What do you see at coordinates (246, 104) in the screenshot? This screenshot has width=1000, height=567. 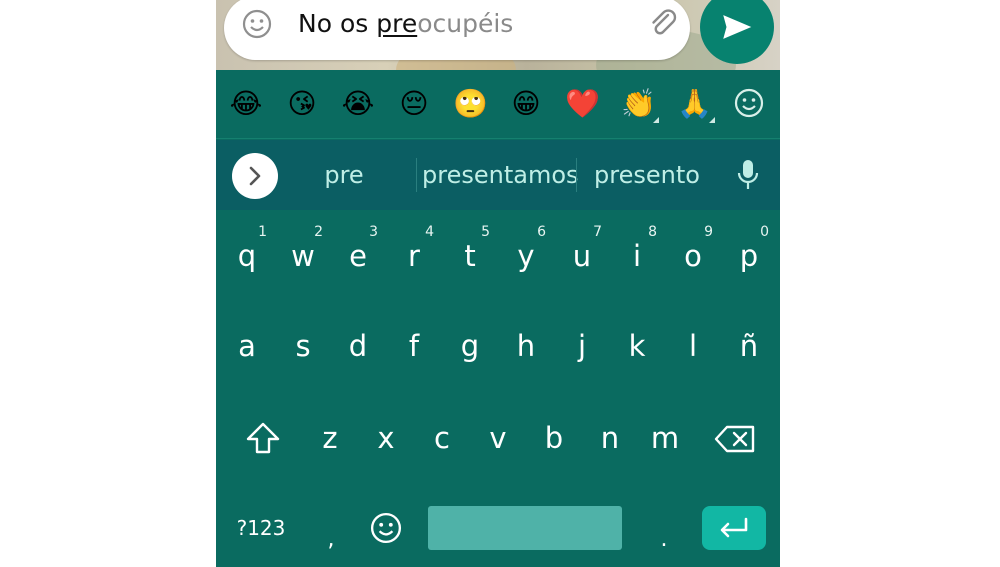 I see `emoji-key: 😂` at bounding box center [246, 104].